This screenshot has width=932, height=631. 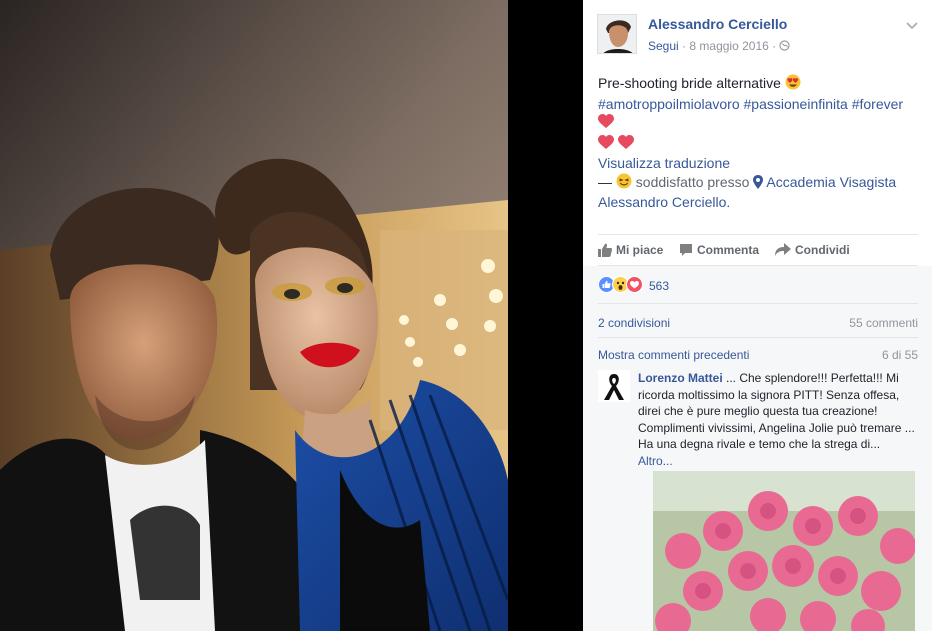 What do you see at coordinates (617, 34) in the screenshot?
I see `author-avatar` at bounding box center [617, 34].